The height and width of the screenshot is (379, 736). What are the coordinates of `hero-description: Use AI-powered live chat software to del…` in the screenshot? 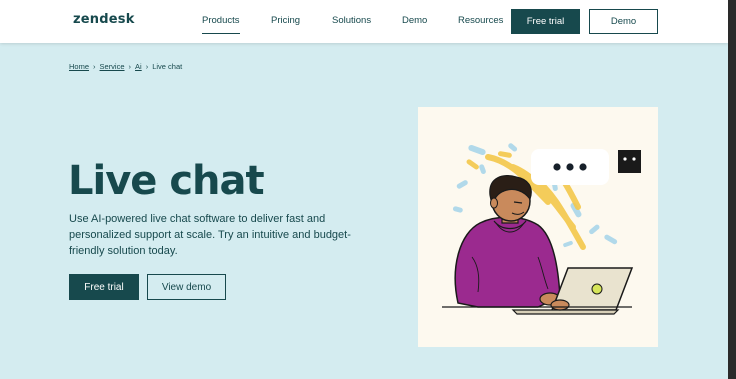 It's located at (210, 235).